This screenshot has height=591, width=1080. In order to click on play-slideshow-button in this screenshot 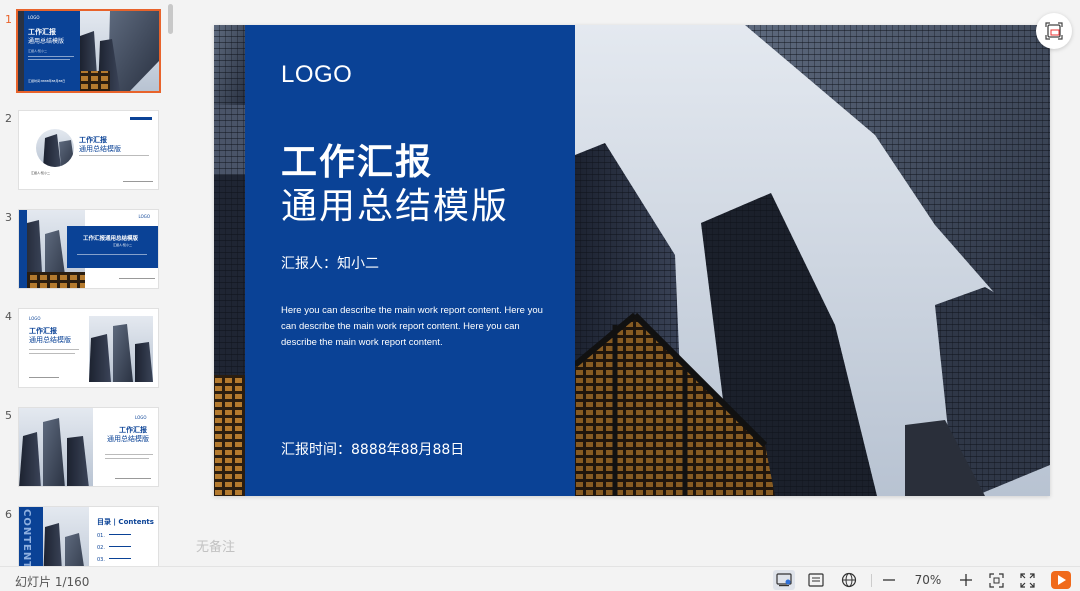, I will do `click(1061, 580)`.